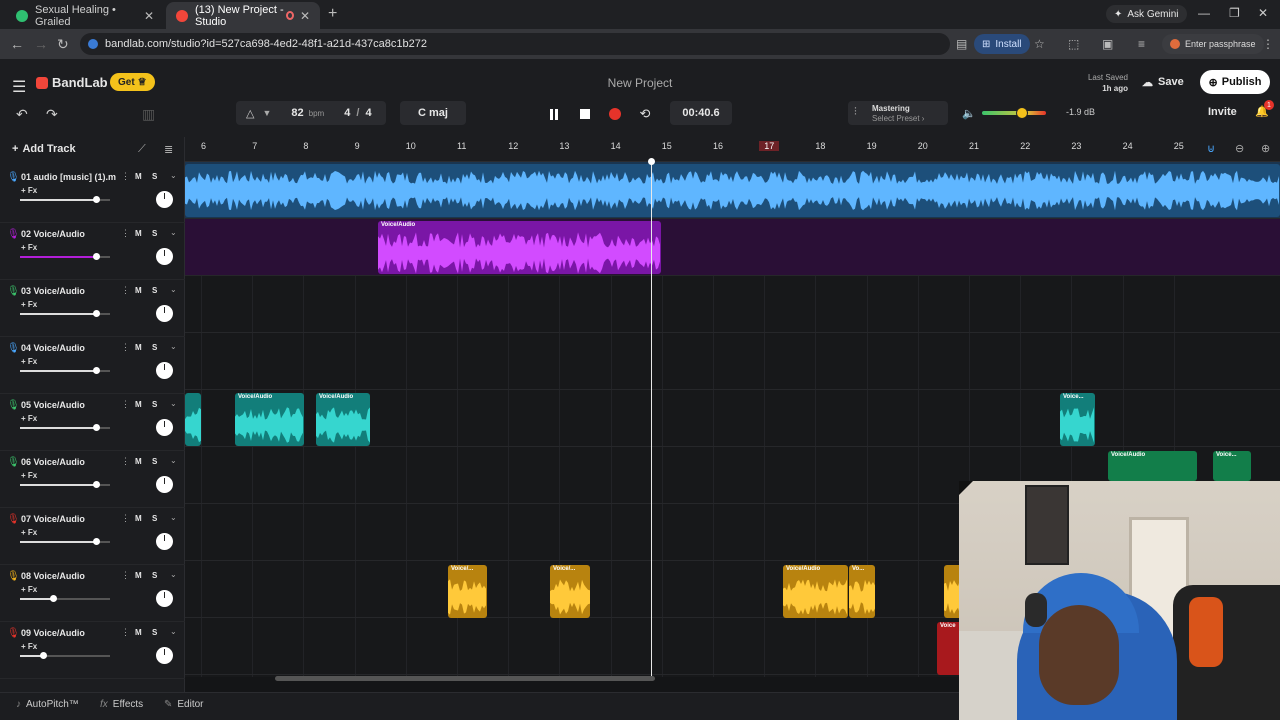 The image size is (1280, 720). What do you see at coordinates (519, 247) in the screenshot?
I see `audio-clip-track-2: Voice/Audio` at bounding box center [519, 247].